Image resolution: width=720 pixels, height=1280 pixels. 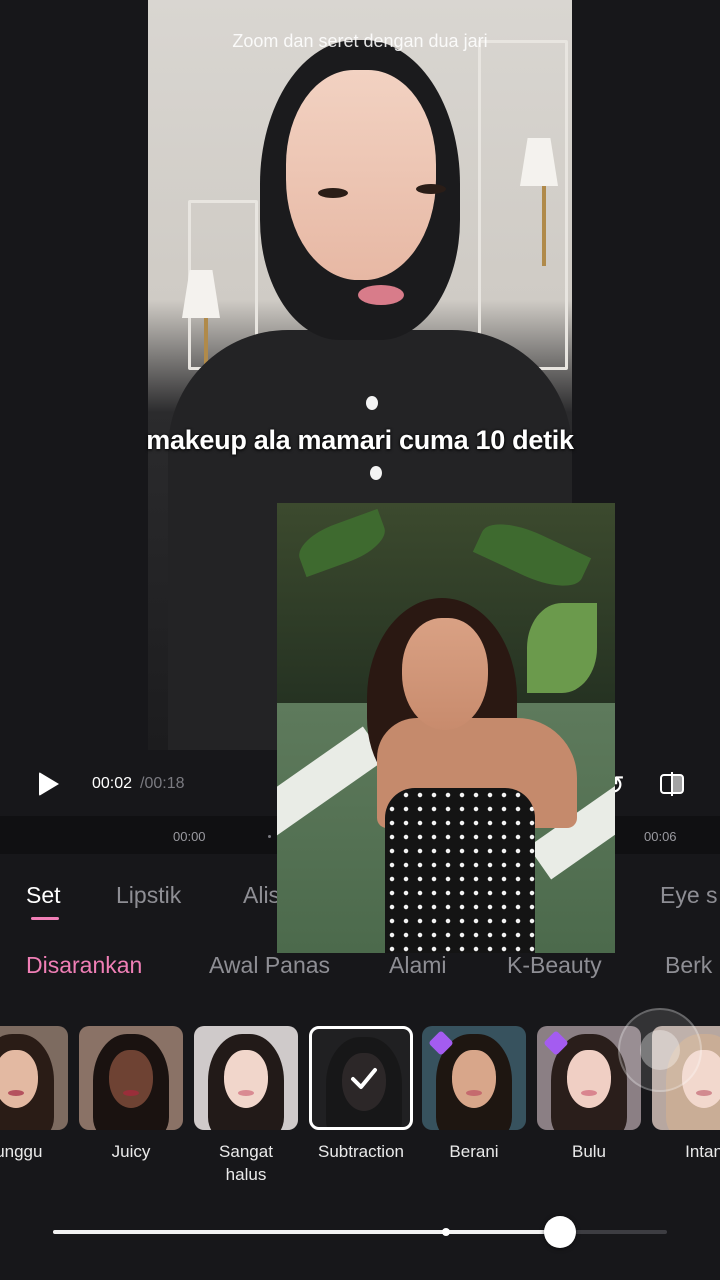 What do you see at coordinates (131, 1094) in the screenshot?
I see `preset-item: Juicy` at bounding box center [131, 1094].